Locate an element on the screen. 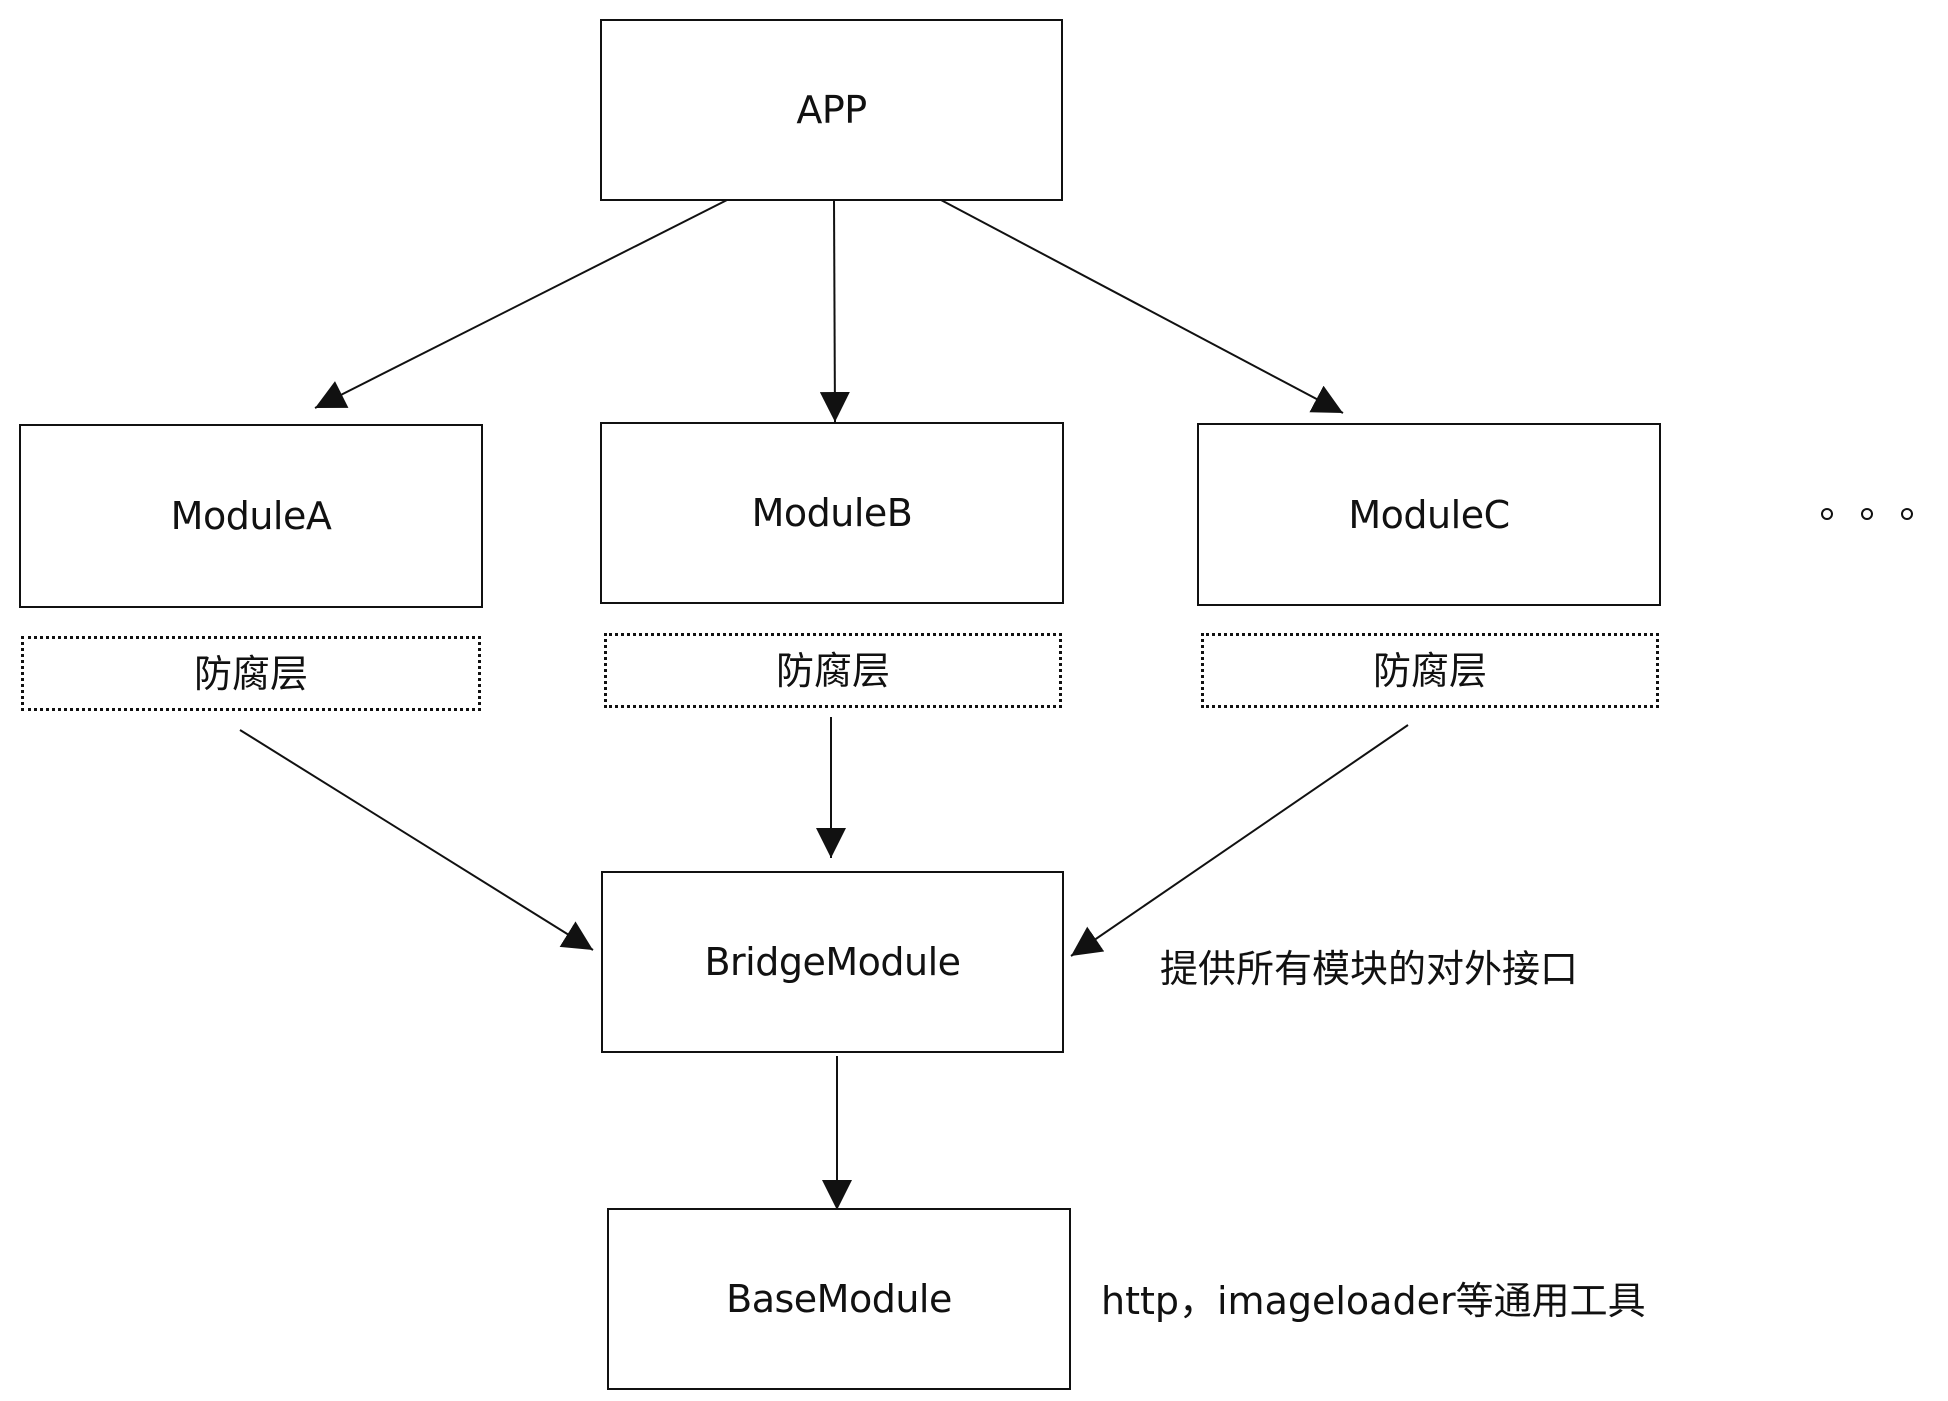  arrow-app-to-module-a is located at coordinates (521, 304).